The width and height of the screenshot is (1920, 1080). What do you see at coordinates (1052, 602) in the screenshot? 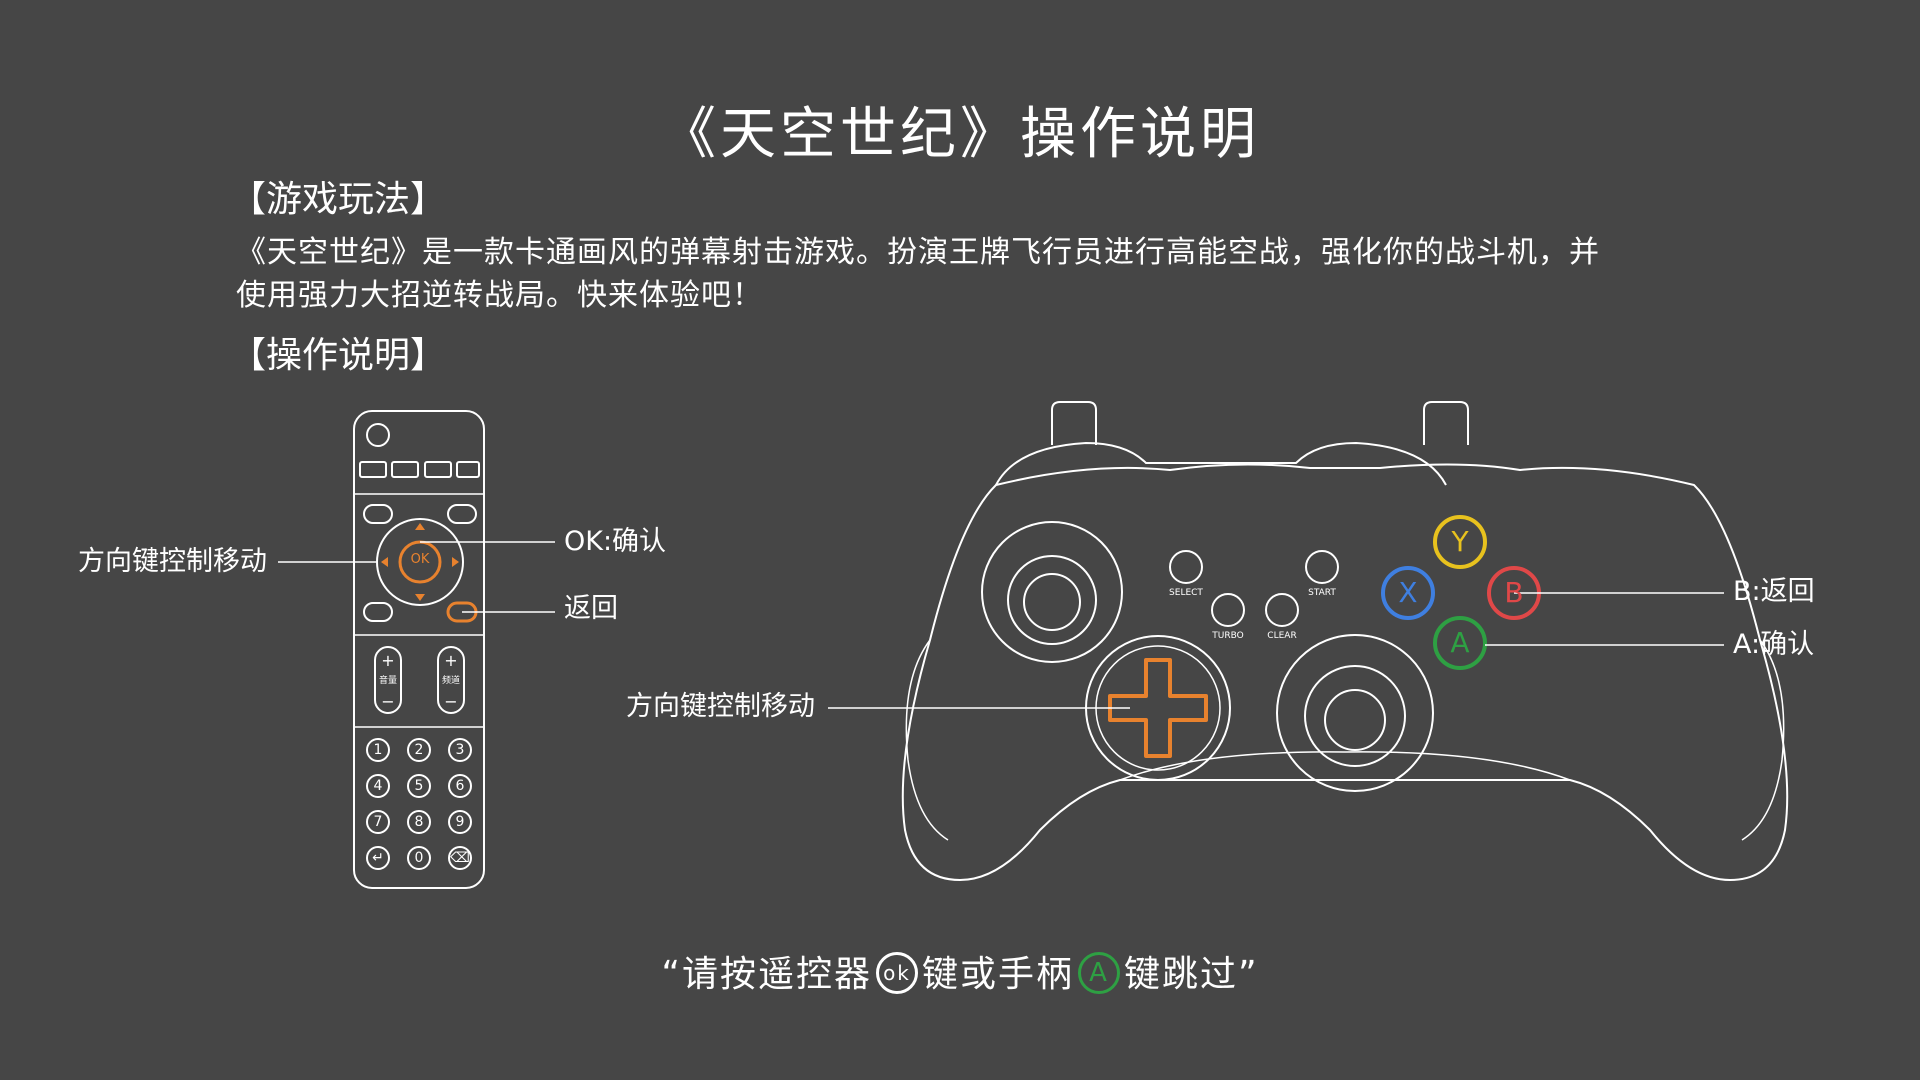
I see `left-stick` at bounding box center [1052, 602].